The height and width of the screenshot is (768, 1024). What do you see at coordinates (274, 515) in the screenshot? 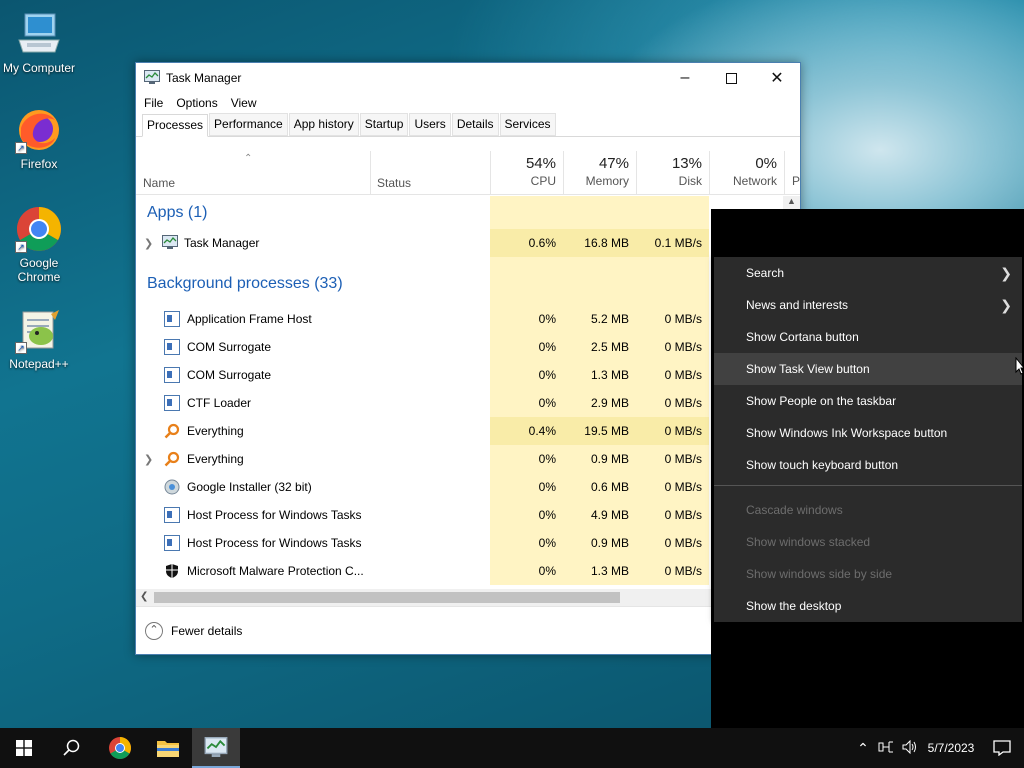
I see `process-name: Host Process for Windows Tasks` at bounding box center [274, 515].